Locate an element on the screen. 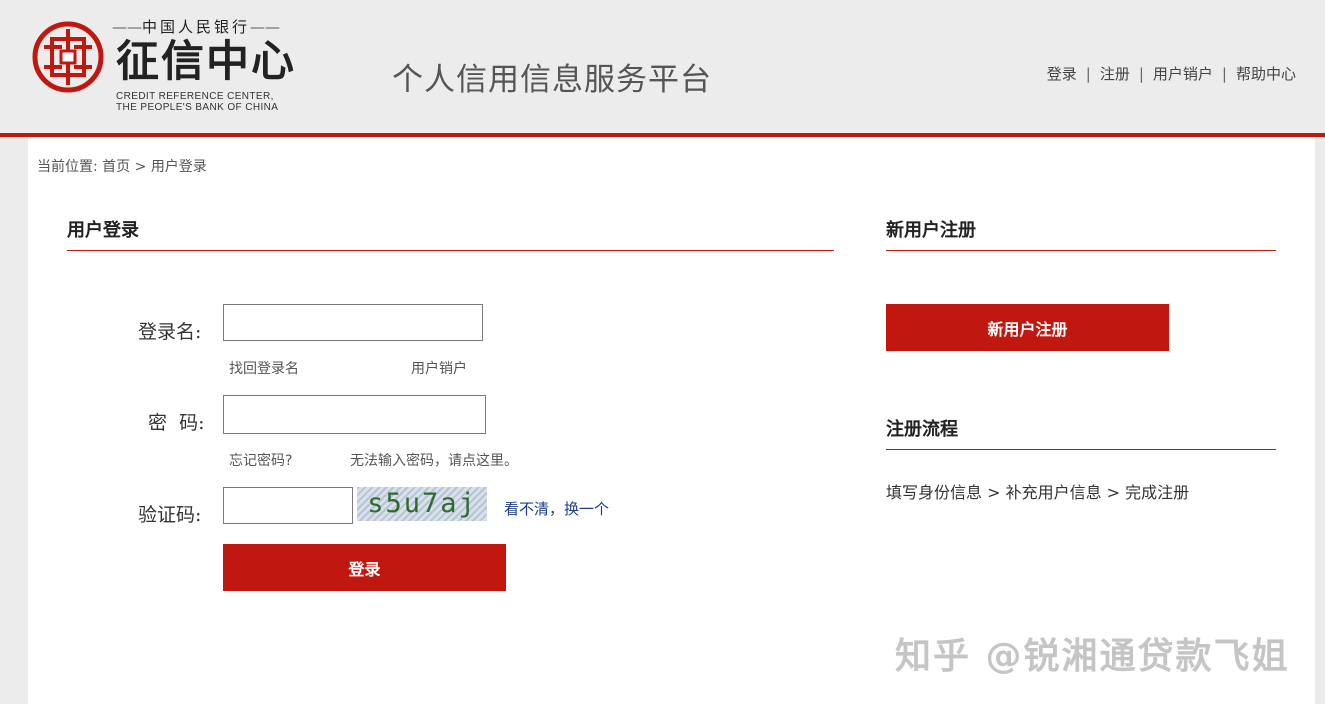 The height and width of the screenshot is (704, 1325). captcha-refresh-link: 看不清，换一个 is located at coordinates (556, 508).